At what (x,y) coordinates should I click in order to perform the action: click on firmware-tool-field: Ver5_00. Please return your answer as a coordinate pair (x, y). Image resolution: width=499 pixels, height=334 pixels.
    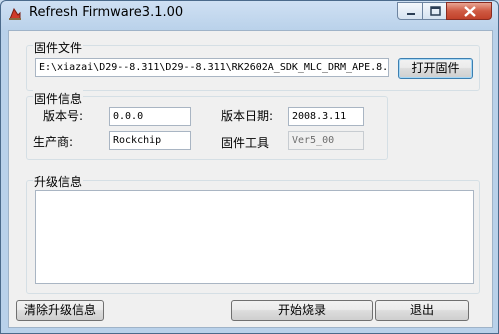
    Looking at the image, I should click on (326, 140).